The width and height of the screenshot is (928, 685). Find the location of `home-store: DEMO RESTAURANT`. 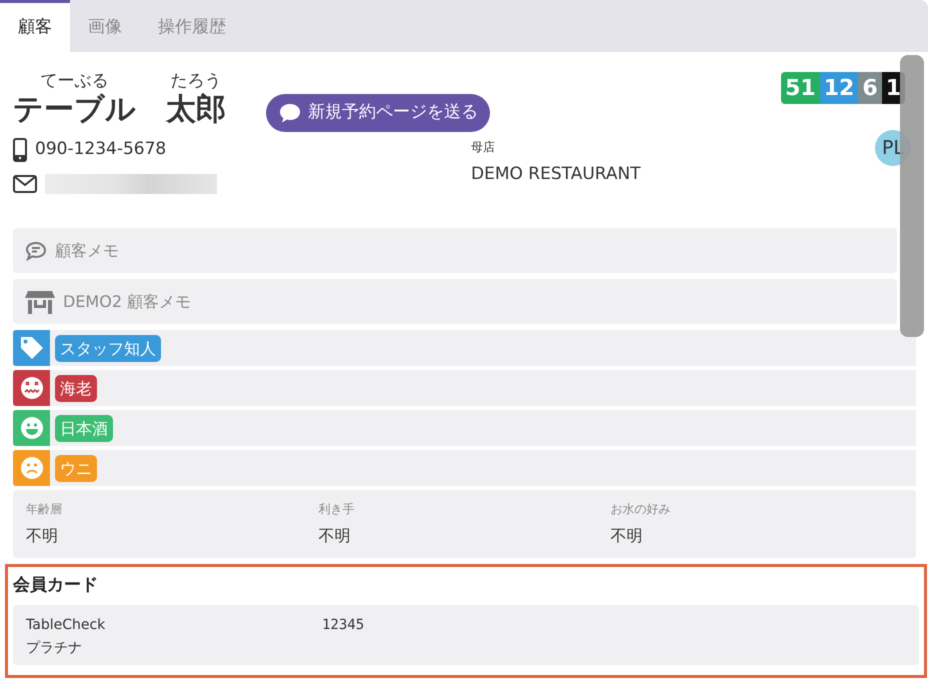

home-store: DEMO RESTAURANT is located at coordinates (556, 174).